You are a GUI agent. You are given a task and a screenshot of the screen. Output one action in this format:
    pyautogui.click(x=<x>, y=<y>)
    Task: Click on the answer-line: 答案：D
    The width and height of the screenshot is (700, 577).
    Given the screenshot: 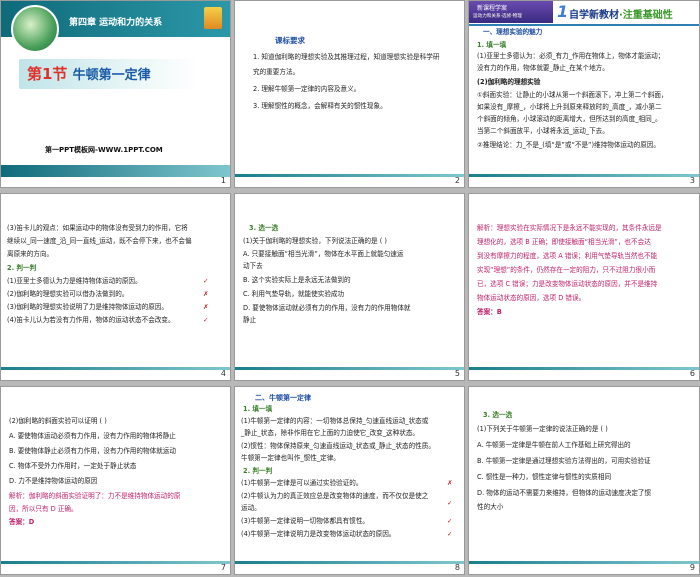 What is the action you would take?
    pyautogui.click(x=22, y=522)
    